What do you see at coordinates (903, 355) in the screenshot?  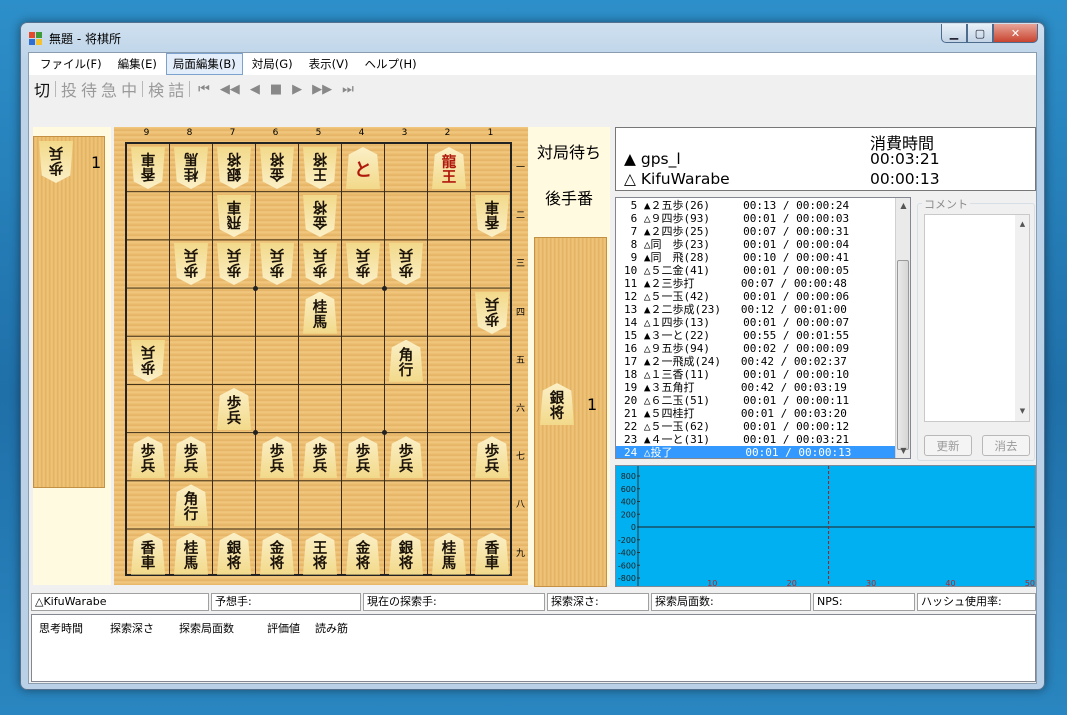 I see `scroll-thumb` at bounding box center [903, 355].